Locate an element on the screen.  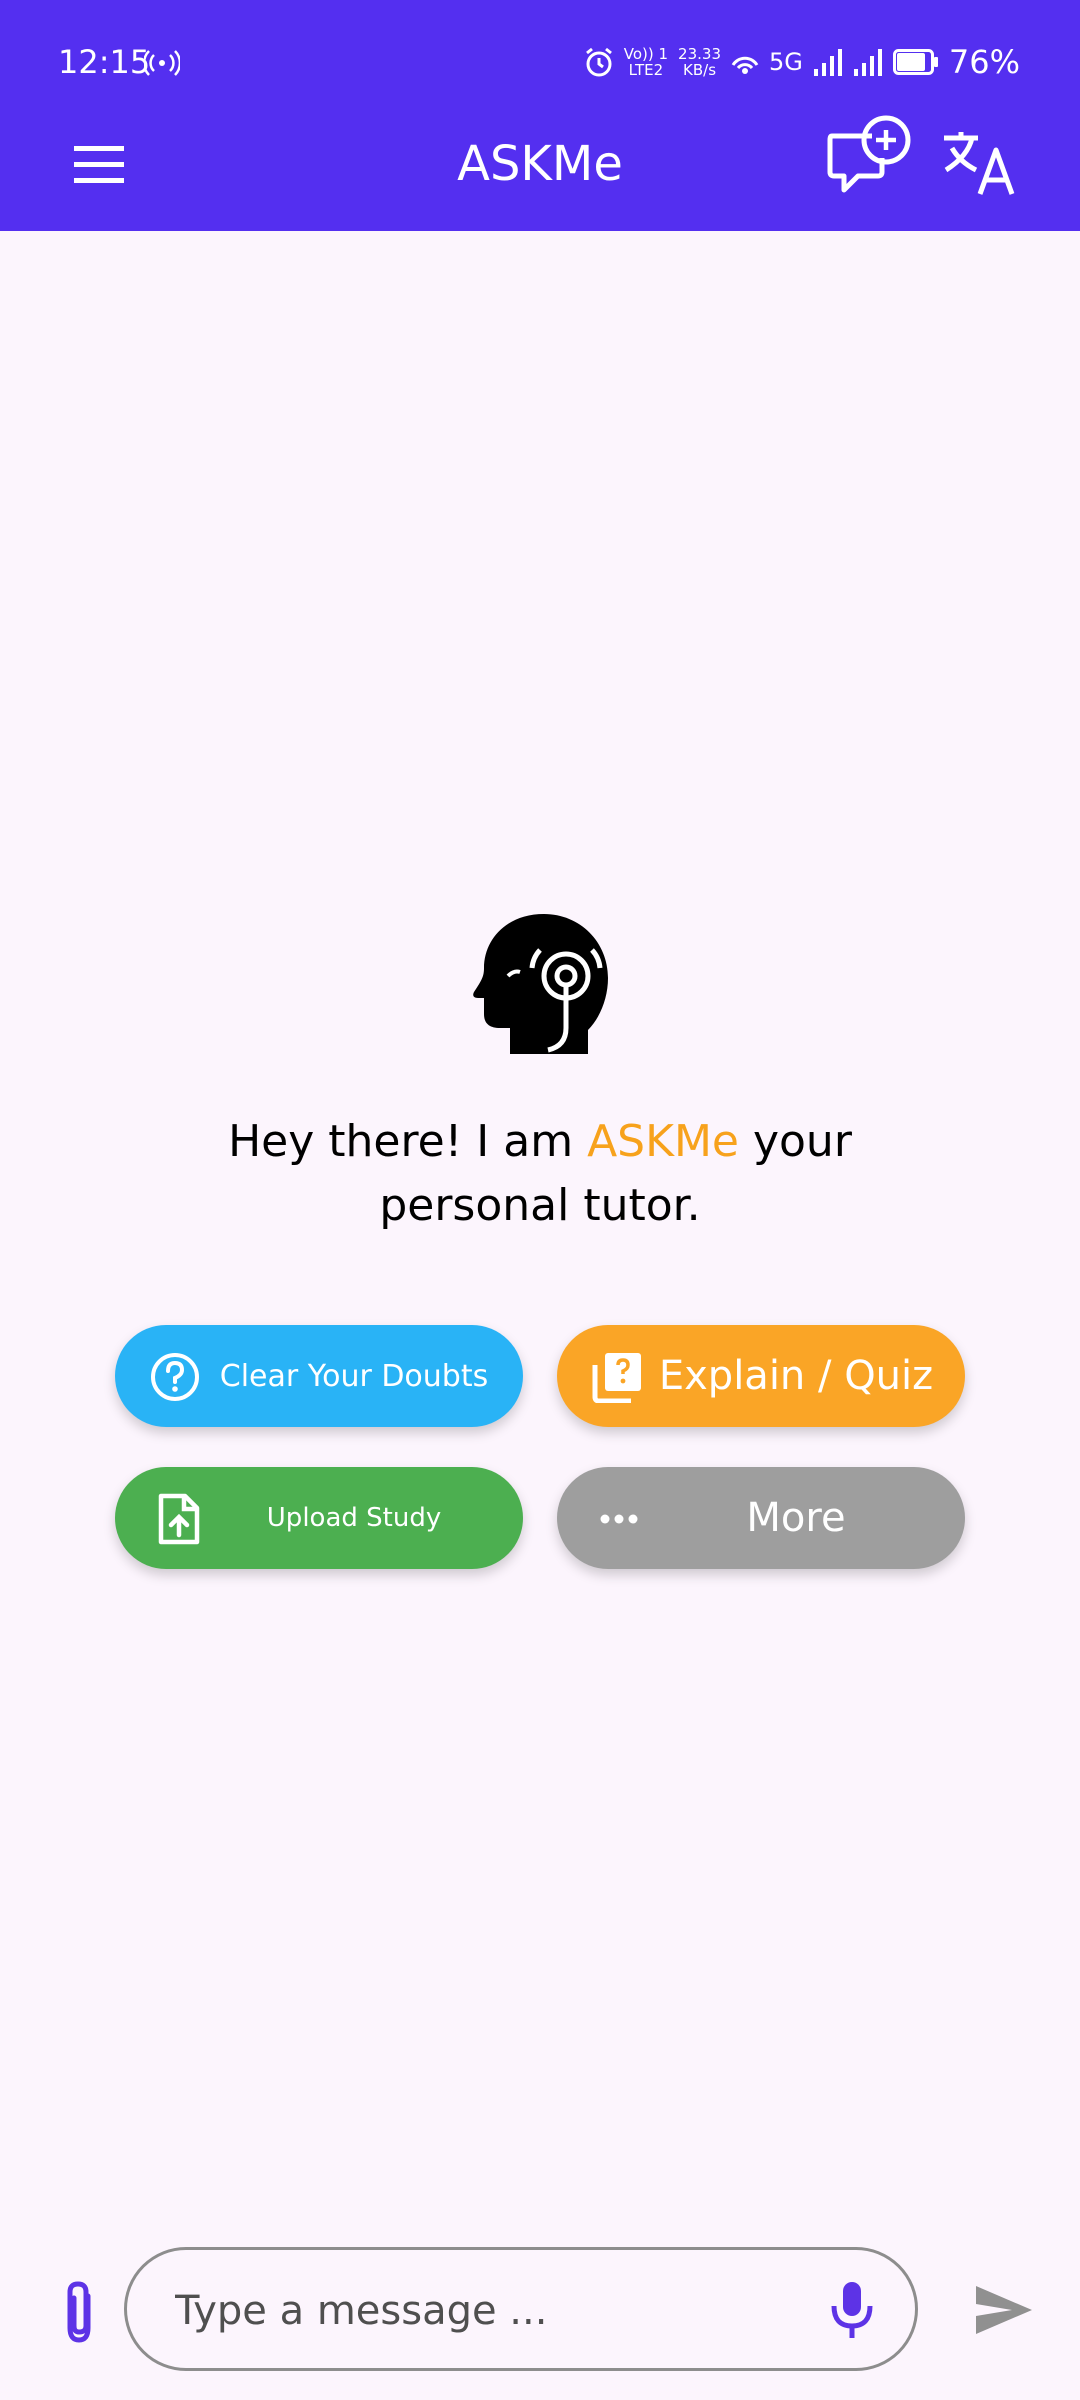
battery-icon is located at coordinates (915, 62).